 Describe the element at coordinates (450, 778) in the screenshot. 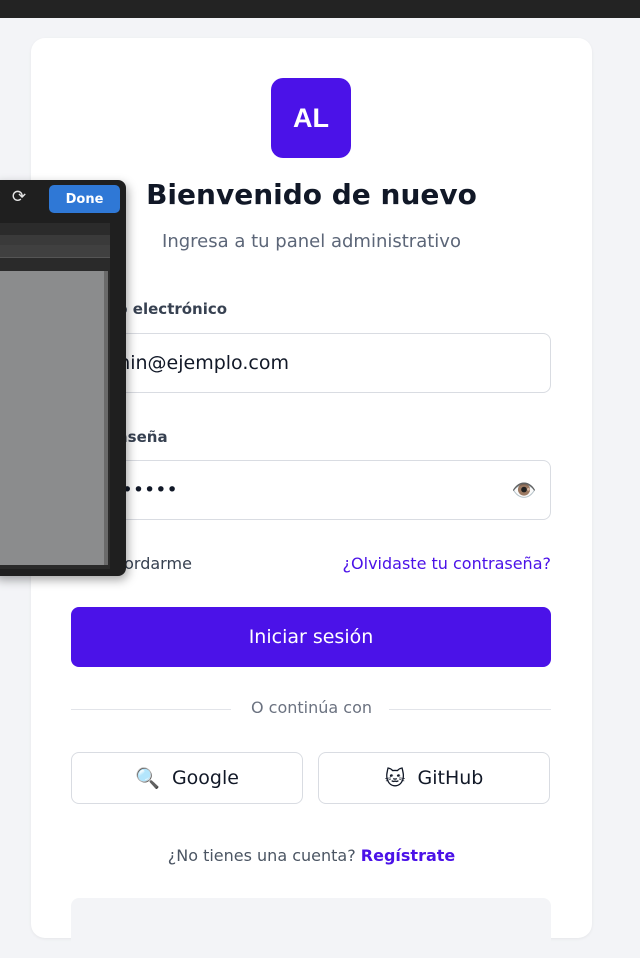

I see `github-label: GitHub` at that location.